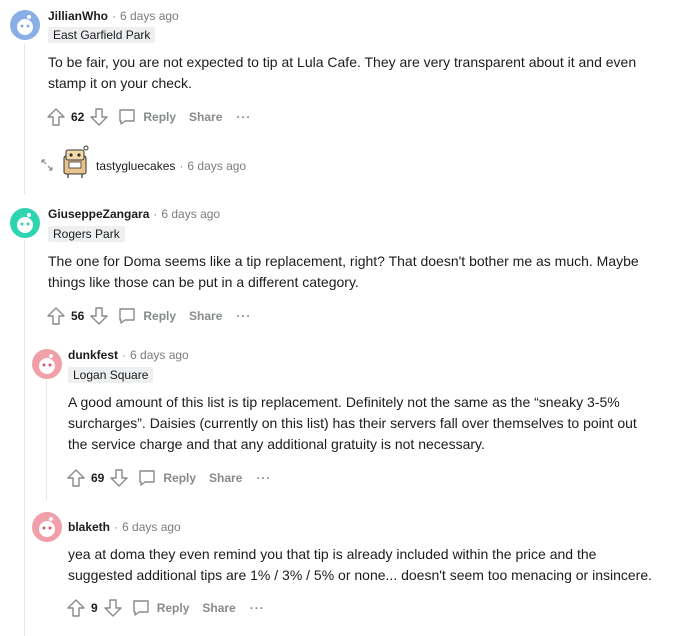 The width and height of the screenshot is (691, 636). Describe the element at coordinates (47, 167) in the screenshot. I see `expand-arrows-icon` at that location.